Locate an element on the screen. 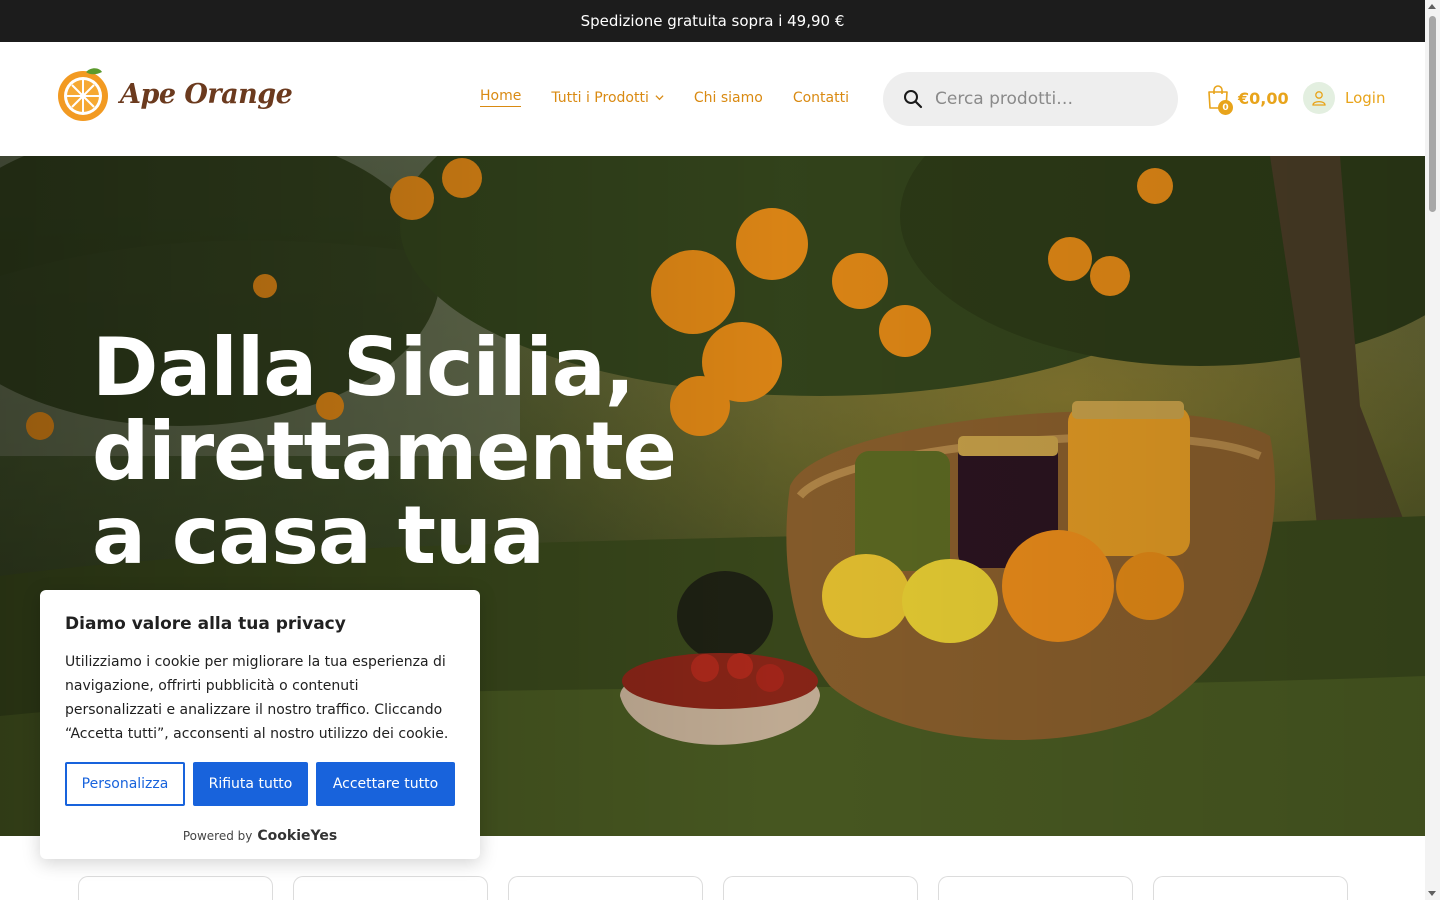  scroll-down-arrow-icon is located at coordinates (1432, 893).